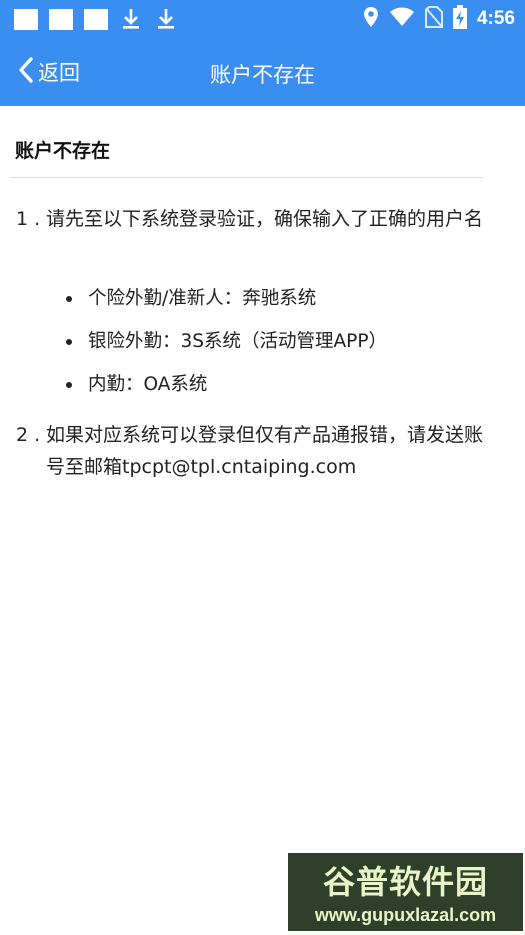  What do you see at coordinates (262, 18) in the screenshot?
I see `status-bar: 4:56` at bounding box center [262, 18].